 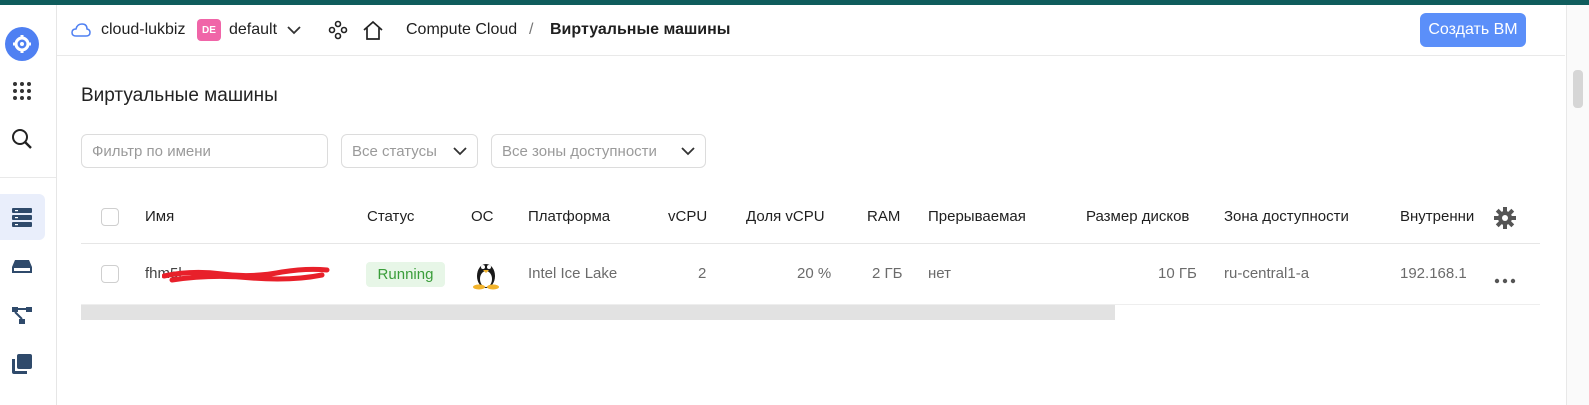 What do you see at coordinates (887, 273) in the screenshot?
I see `ram-cell: 2 ГБ` at bounding box center [887, 273].